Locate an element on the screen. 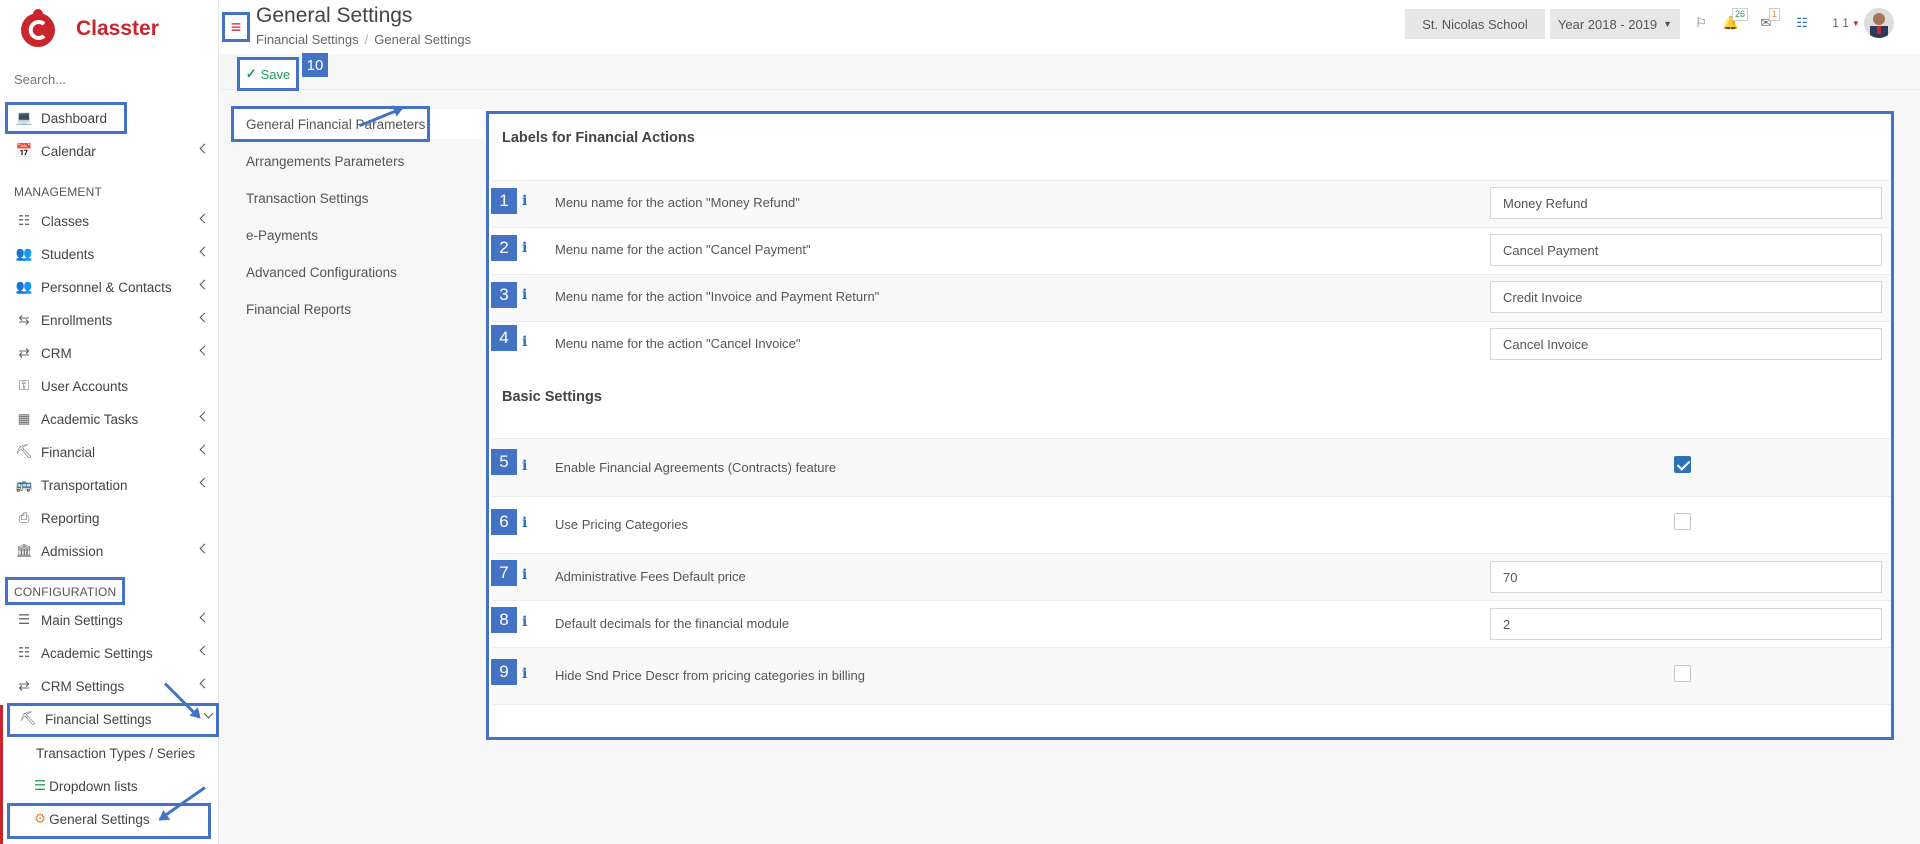 This screenshot has width=1920, height=844. menu-toggle-button: ≡ is located at coordinates (236, 27).